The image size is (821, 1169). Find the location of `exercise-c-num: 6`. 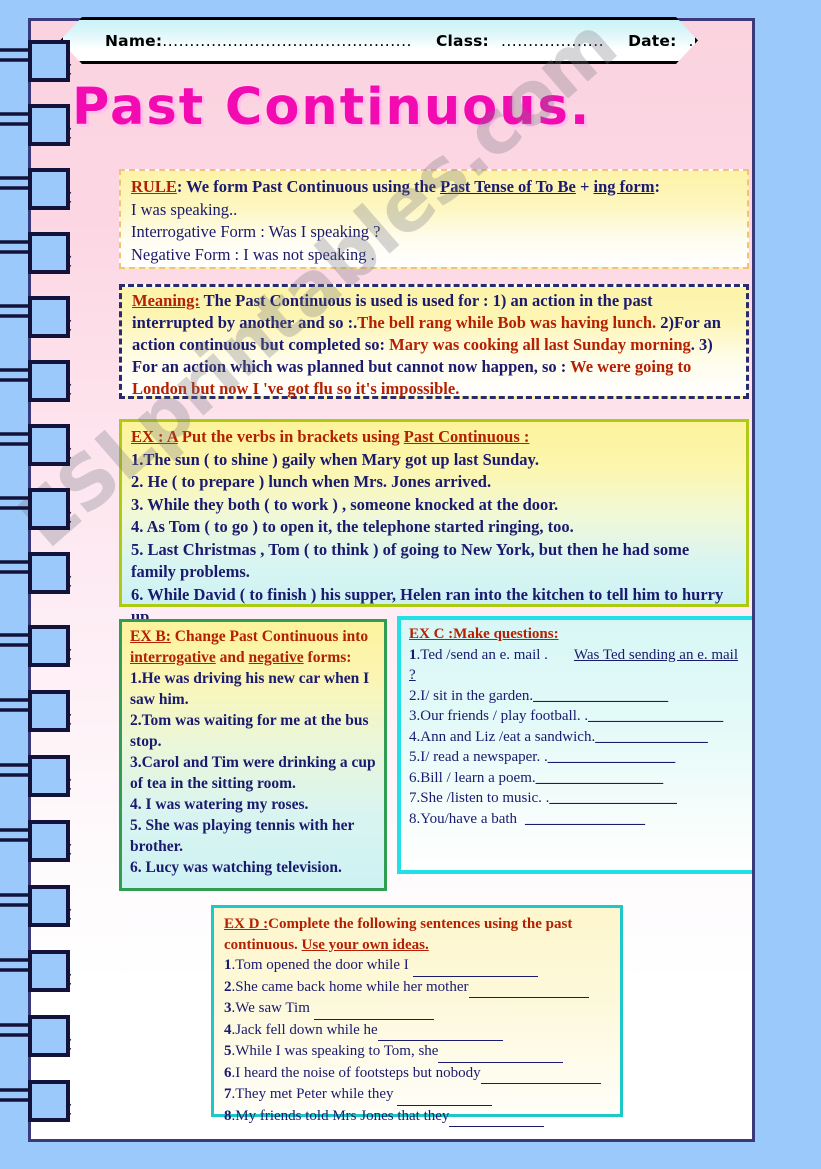

exercise-c-num: 6 is located at coordinates (413, 777).